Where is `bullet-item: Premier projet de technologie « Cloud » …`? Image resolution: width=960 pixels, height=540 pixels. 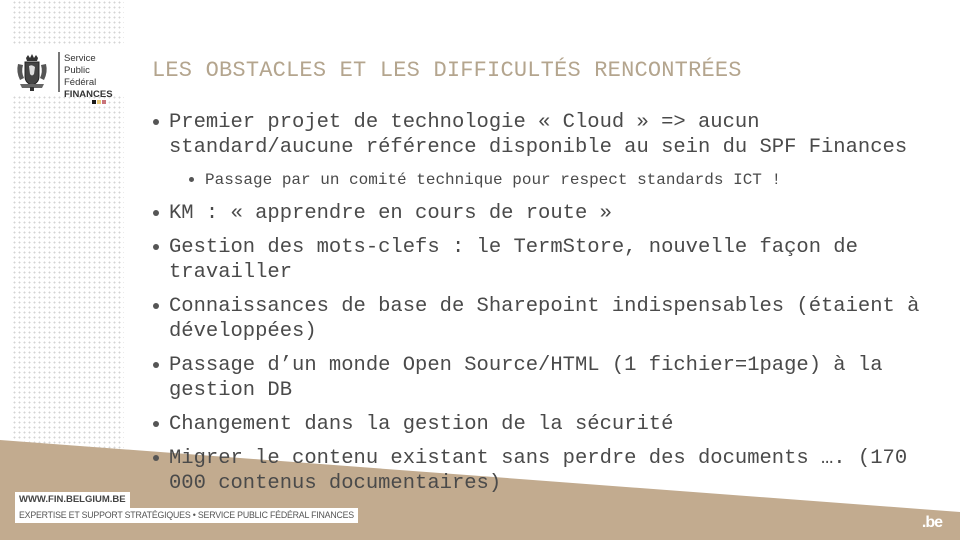 bullet-item: Premier projet de technologie « Cloud » … is located at coordinates (545, 135).